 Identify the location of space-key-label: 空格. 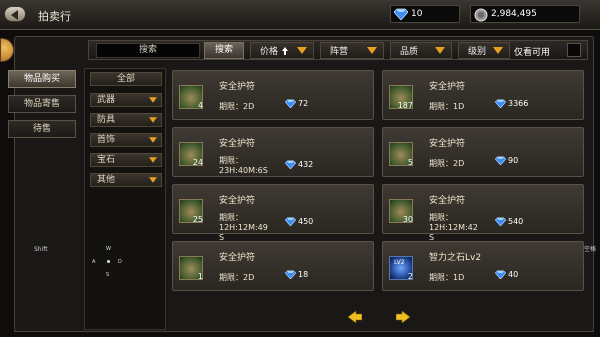
(590, 249).